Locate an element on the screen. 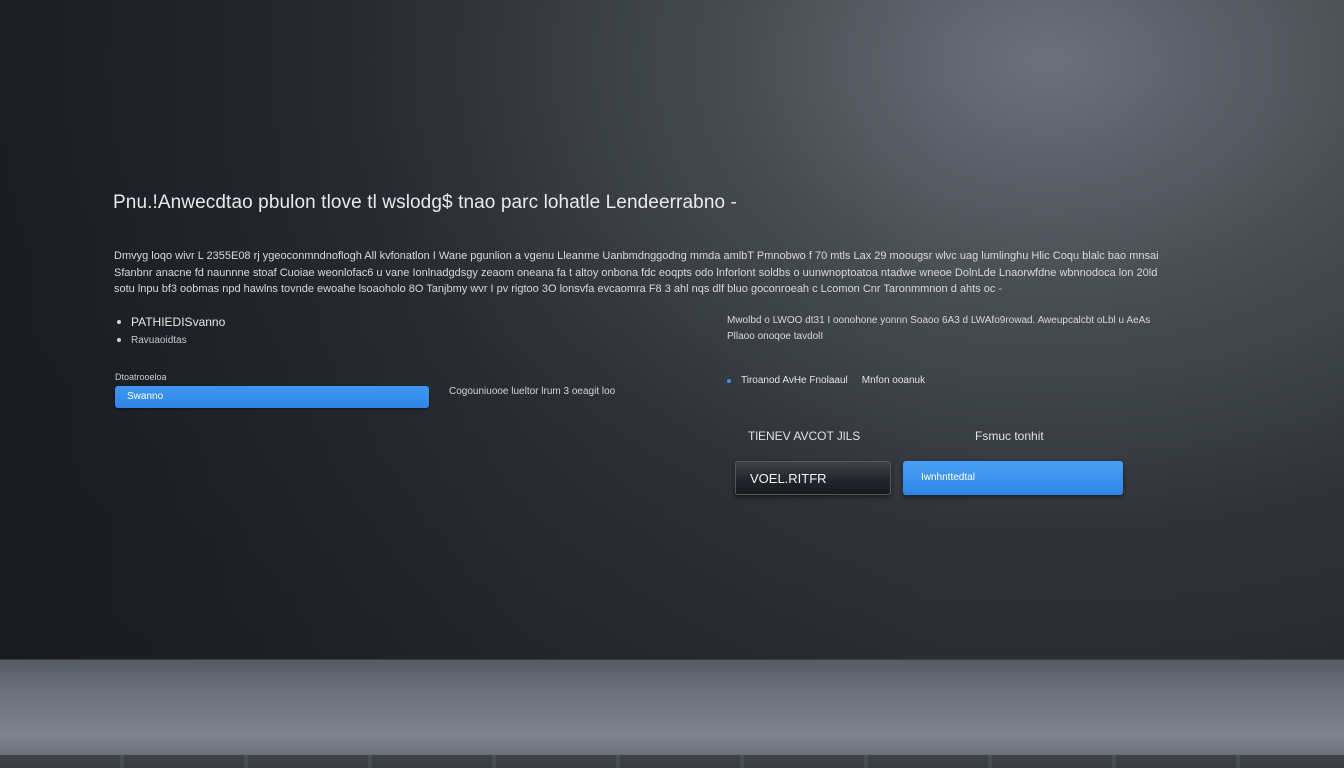 The width and height of the screenshot is (1344, 768). option-item-secondary: Ravuaoidtas is located at coordinates (171, 340).